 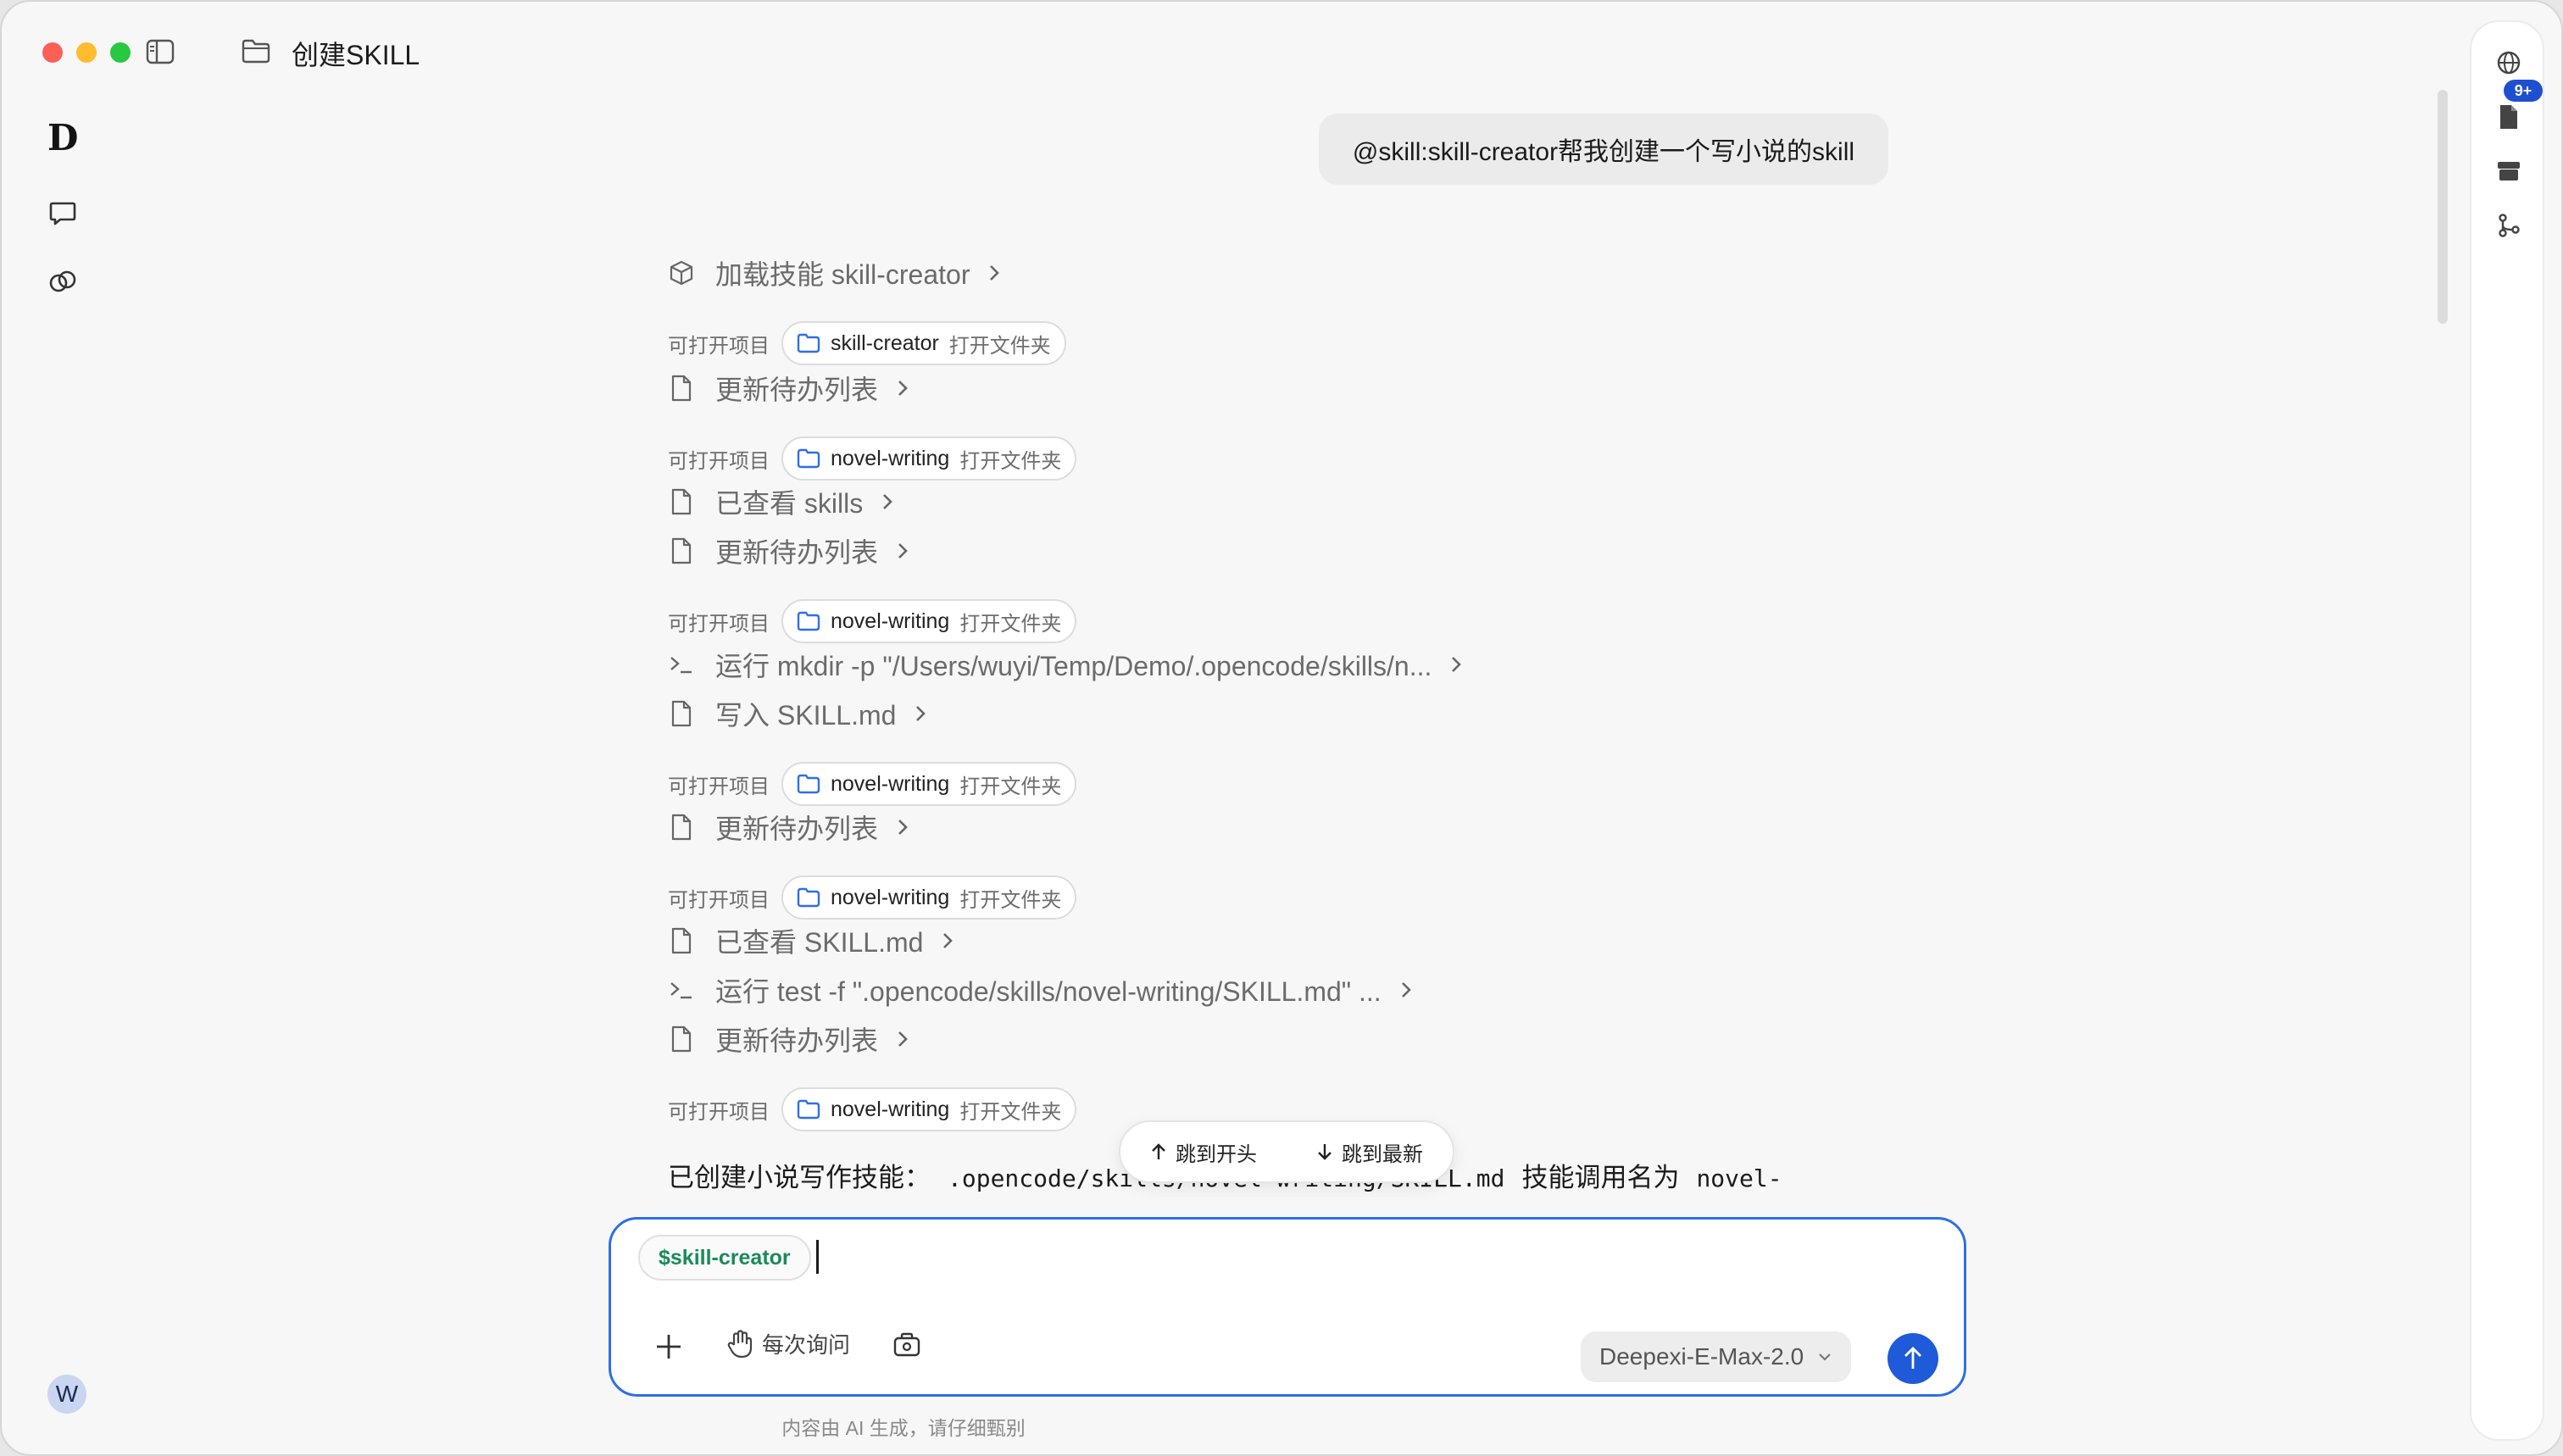 What do you see at coordinates (1825, 1357) in the screenshot?
I see `chevron-down-icon` at bounding box center [1825, 1357].